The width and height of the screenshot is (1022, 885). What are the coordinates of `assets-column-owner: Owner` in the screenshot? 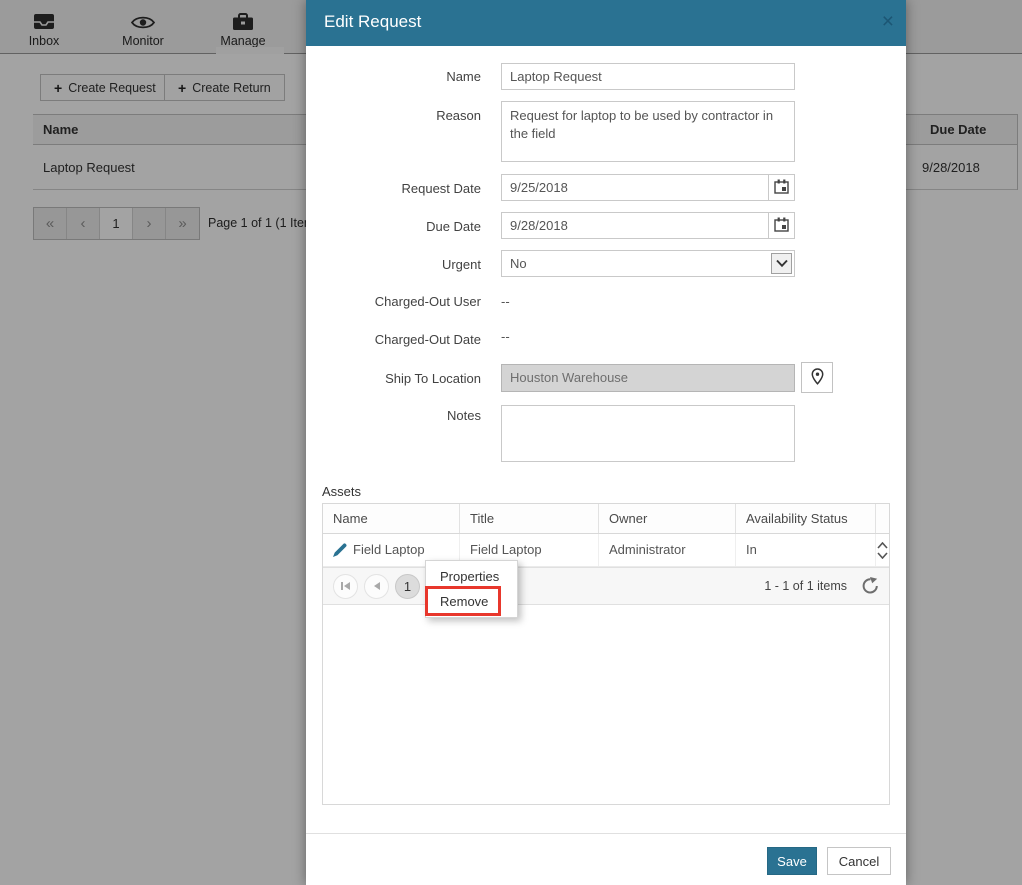 It's located at (667, 518).